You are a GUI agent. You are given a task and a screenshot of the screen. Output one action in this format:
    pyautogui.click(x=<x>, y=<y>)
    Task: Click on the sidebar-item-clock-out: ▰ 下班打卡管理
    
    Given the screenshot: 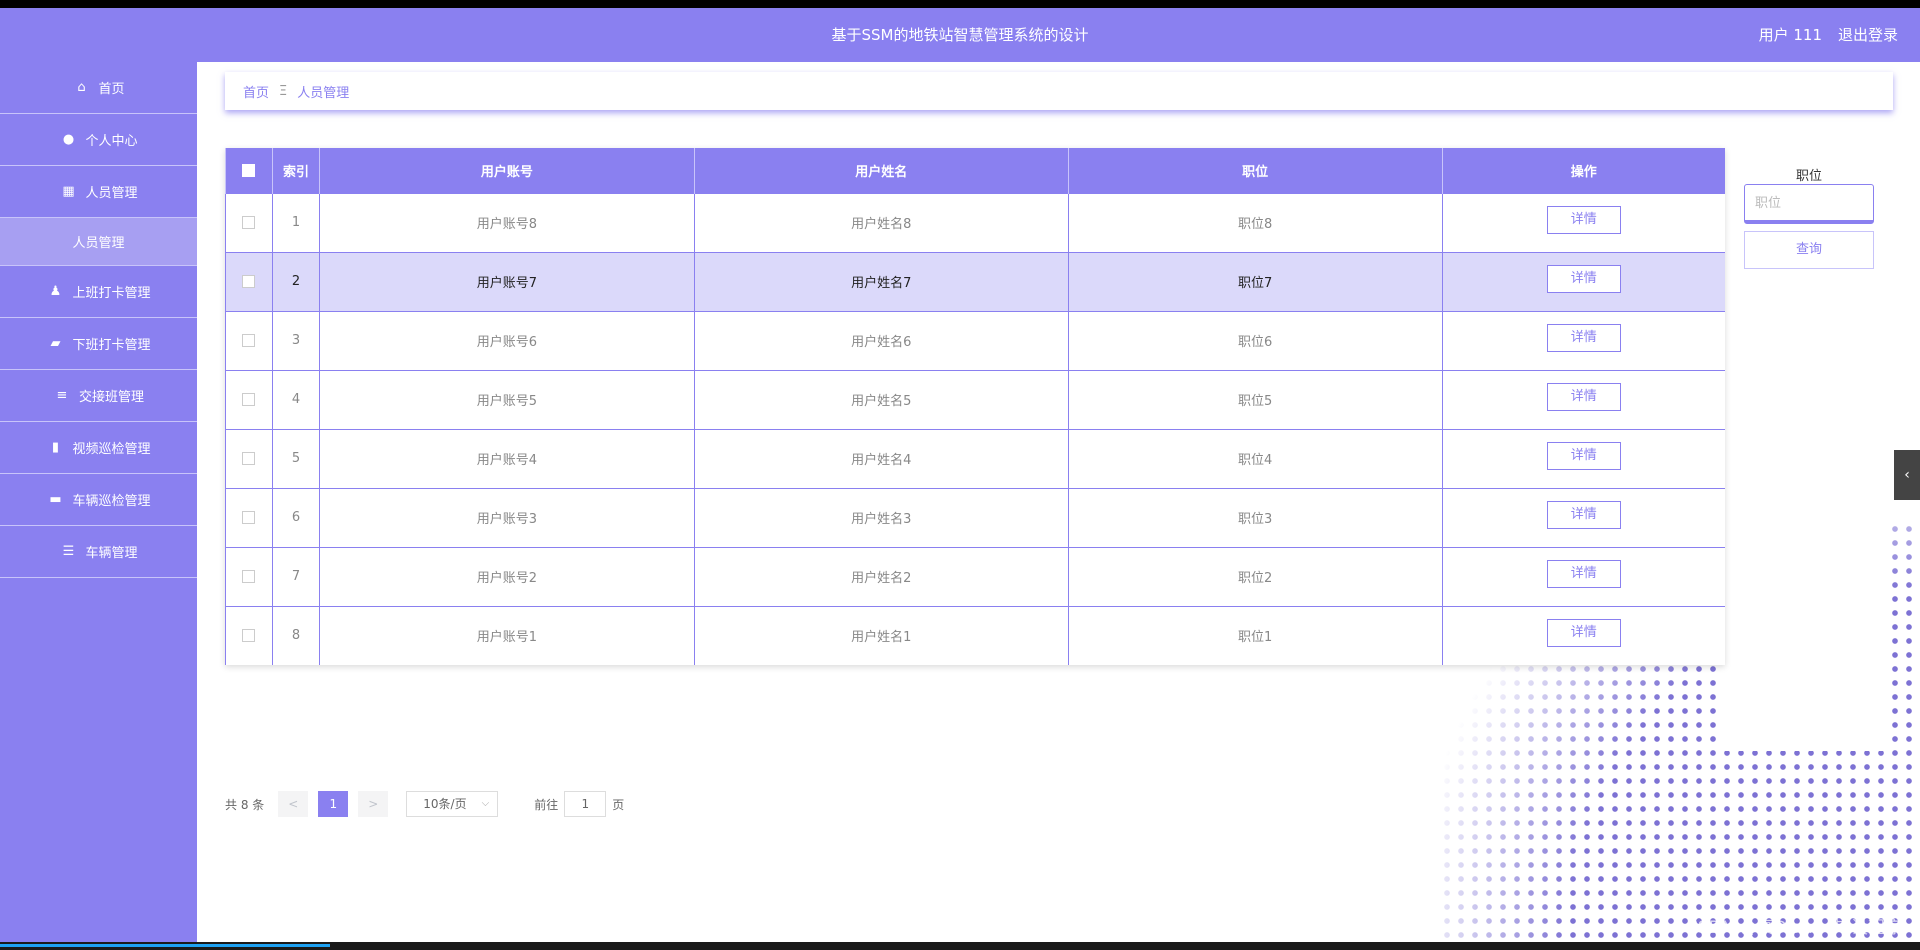 What is the action you would take?
    pyautogui.click(x=98, y=344)
    